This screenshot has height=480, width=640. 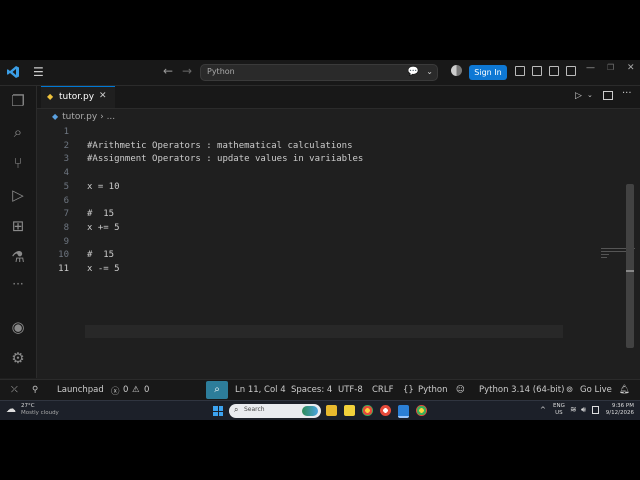 I want to click on minimize-icon: —, so click(x=590, y=68).